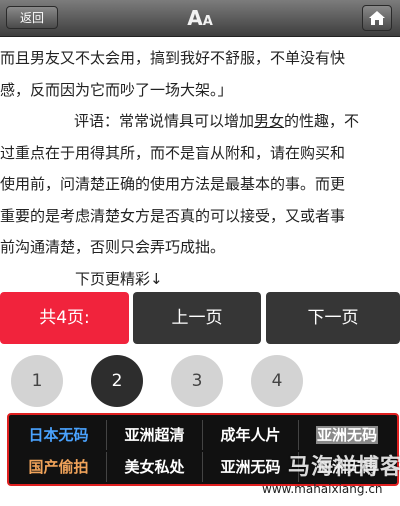 This screenshot has height=506, width=400. Describe the element at coordinates (269, 121) in the screenshot. I see `article-link: 男女` at that location.